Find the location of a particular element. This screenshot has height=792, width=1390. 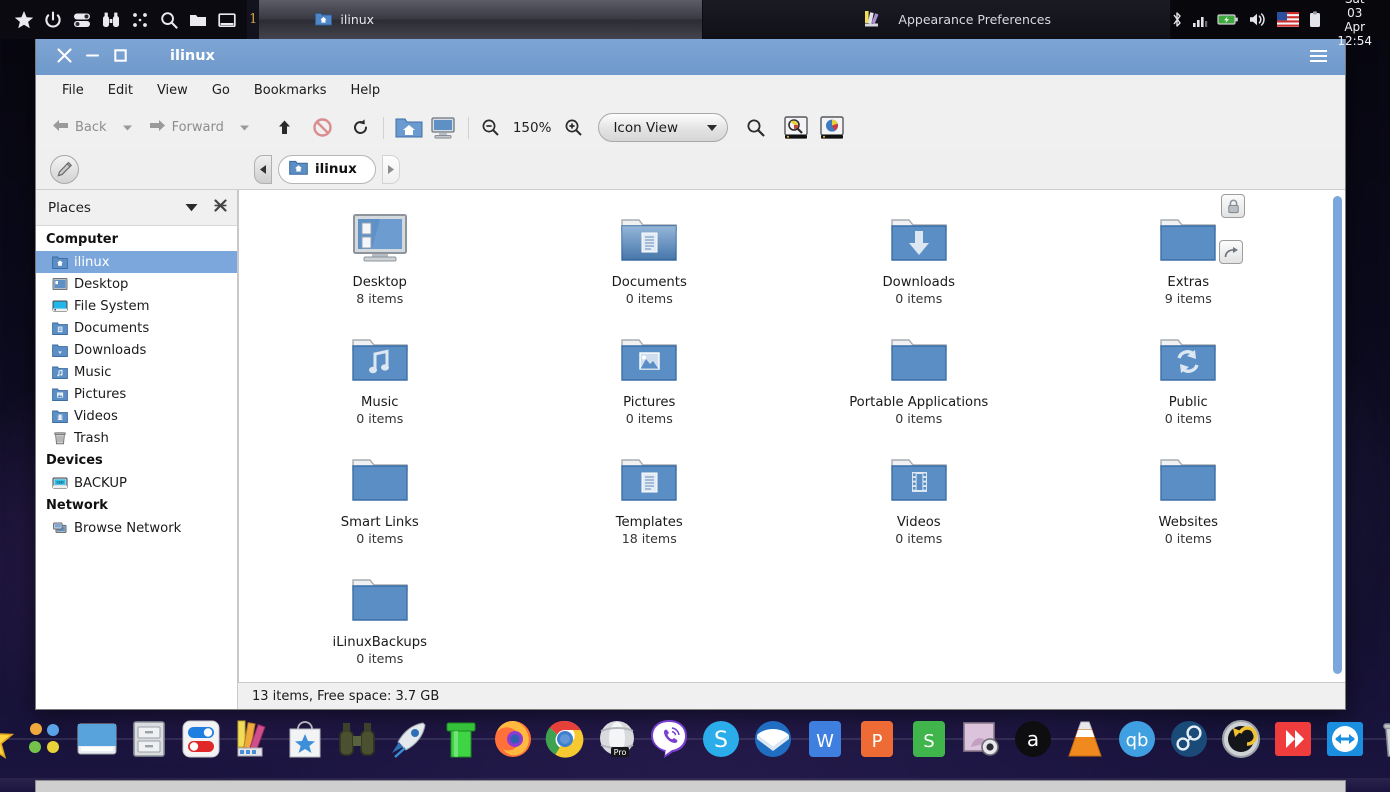

minimize-icon is located at coordinates (92, 56).